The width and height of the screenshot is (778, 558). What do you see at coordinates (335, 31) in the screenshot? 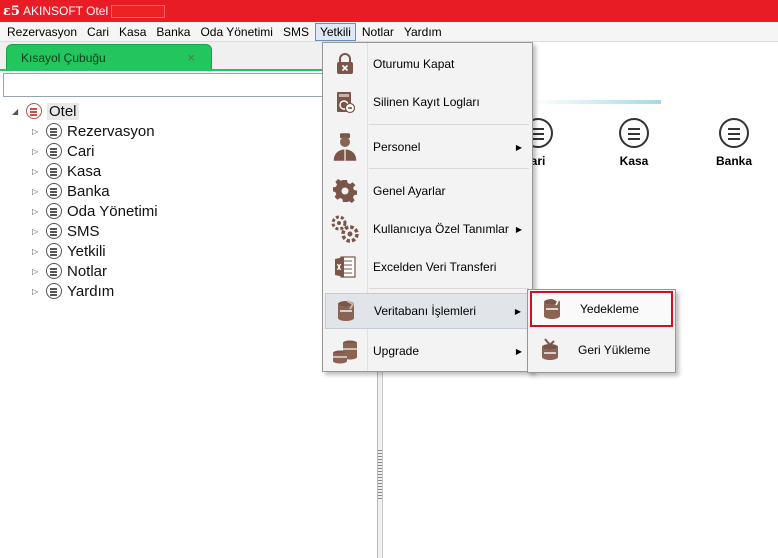
I see `menu-yetkili: Yetkili` at bounding box center [335, 31].